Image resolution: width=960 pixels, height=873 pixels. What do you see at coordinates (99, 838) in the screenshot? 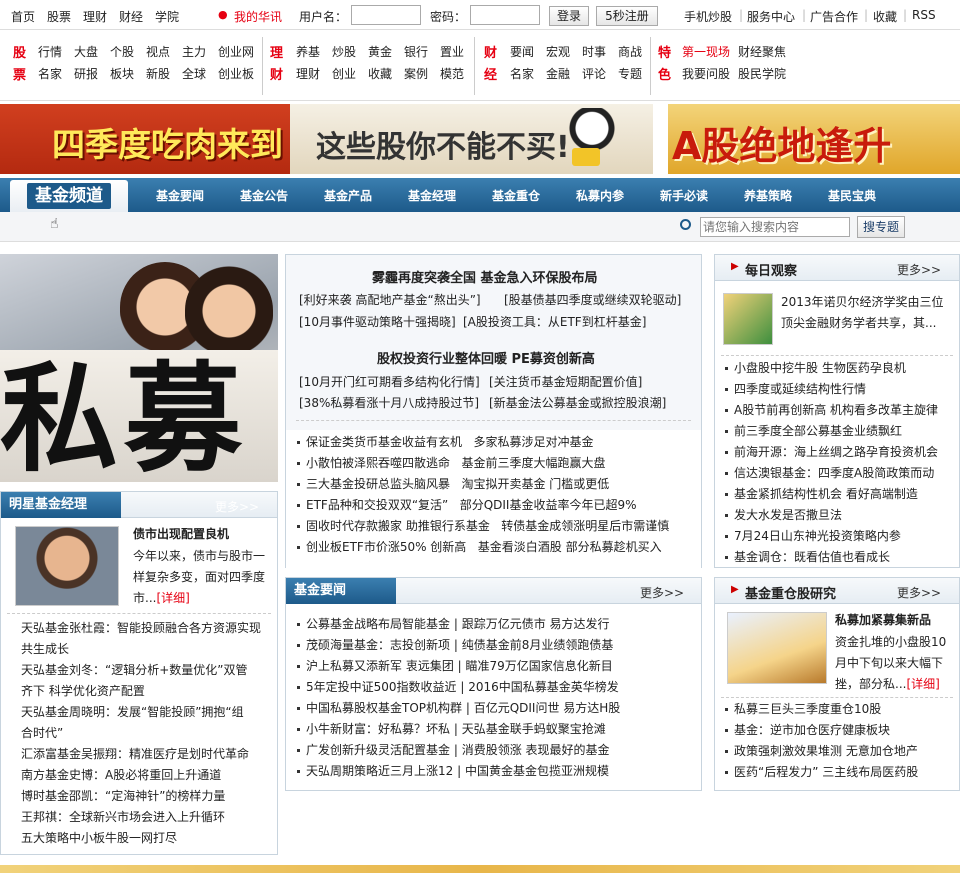
I see `list-item: 五大策略中小板牛股一网打尽` at bounding box center [99, 838].